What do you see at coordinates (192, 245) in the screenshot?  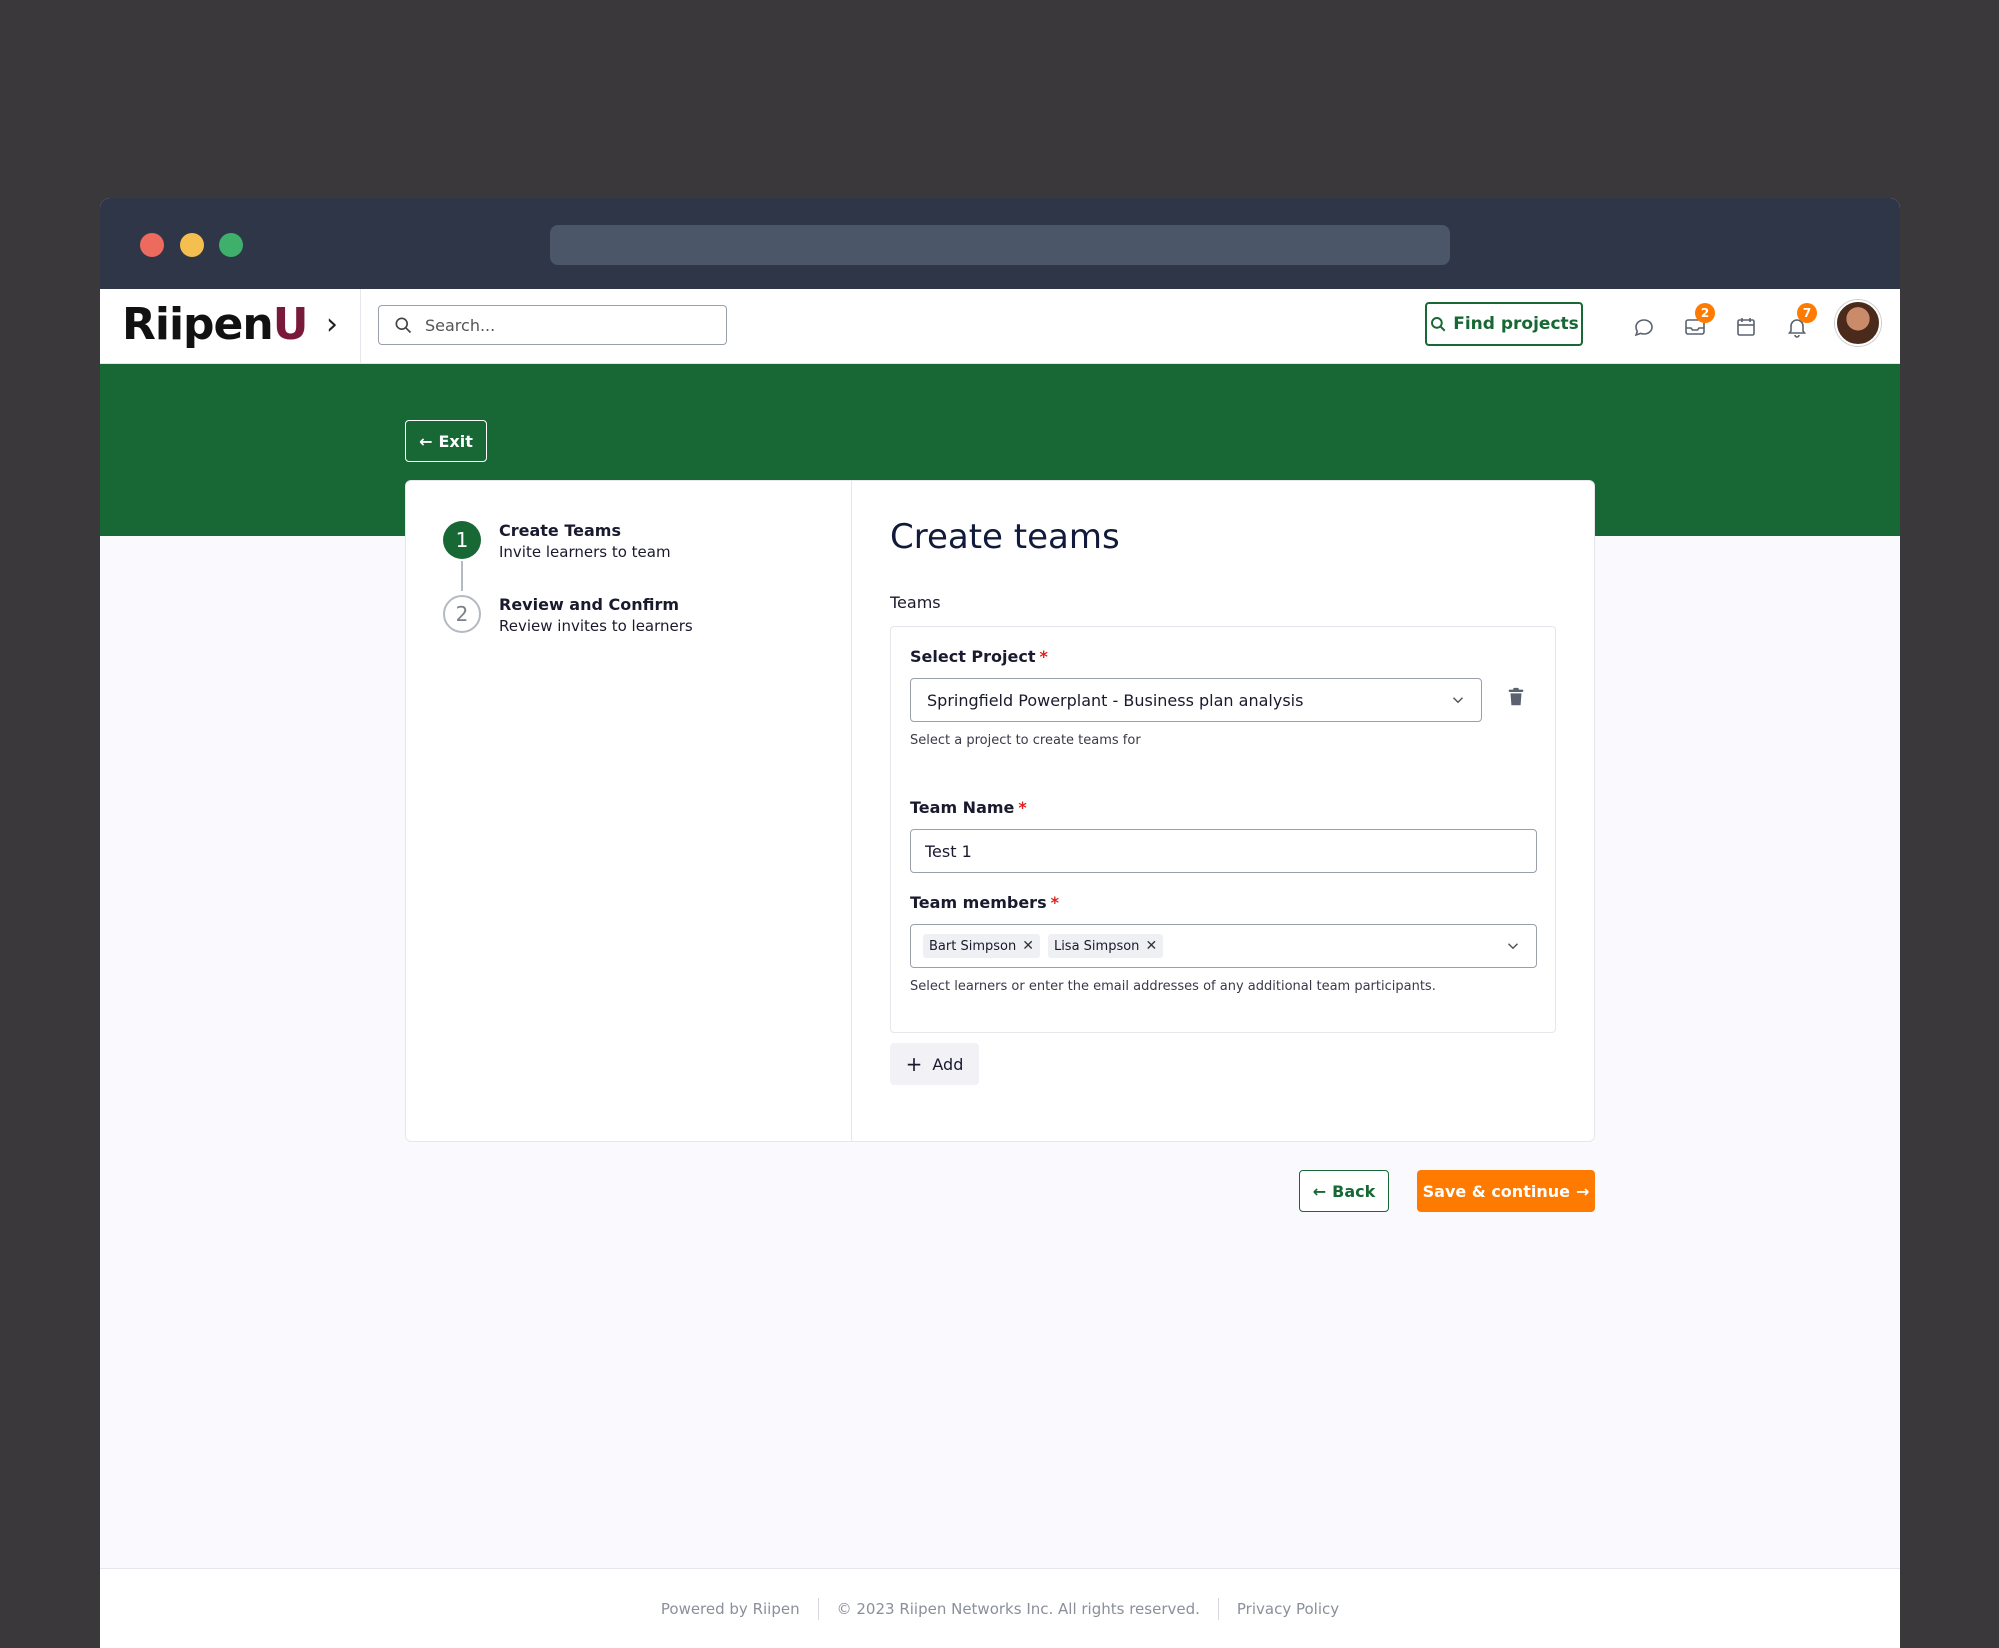 I see `minimize-window-button` at bounding box center [192, 245].